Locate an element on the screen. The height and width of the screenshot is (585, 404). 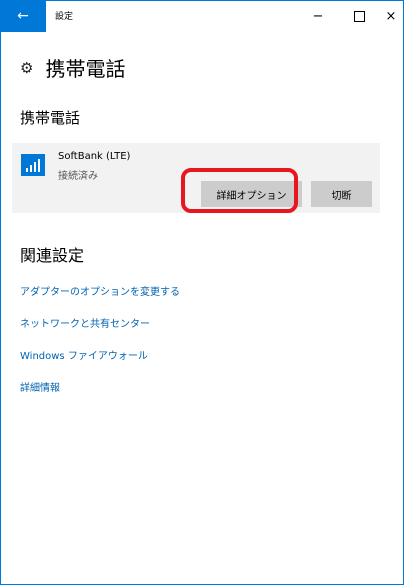
related-settings-title: 関連設定 is located at coordinates (52, 255).